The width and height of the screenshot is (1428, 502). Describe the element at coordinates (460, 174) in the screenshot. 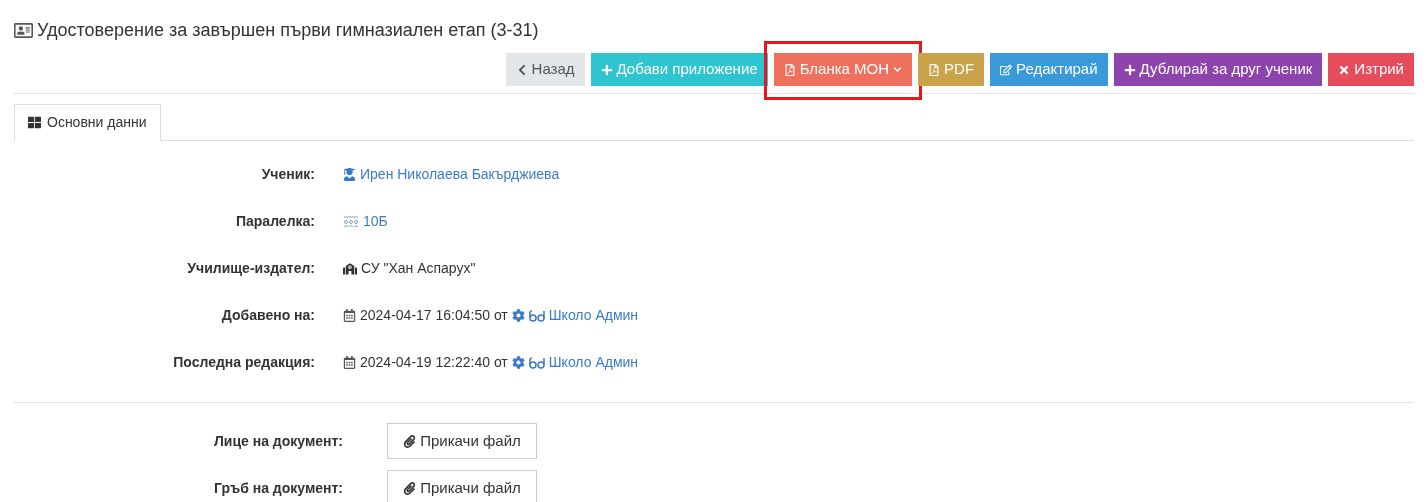

I see `student-link: Ирен Николаева Бакърджиева` at that location.